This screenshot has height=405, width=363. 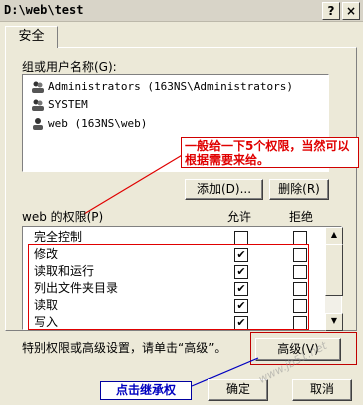 I want to click on scroll-up-icon: ▲, so click(x=334, y=236).